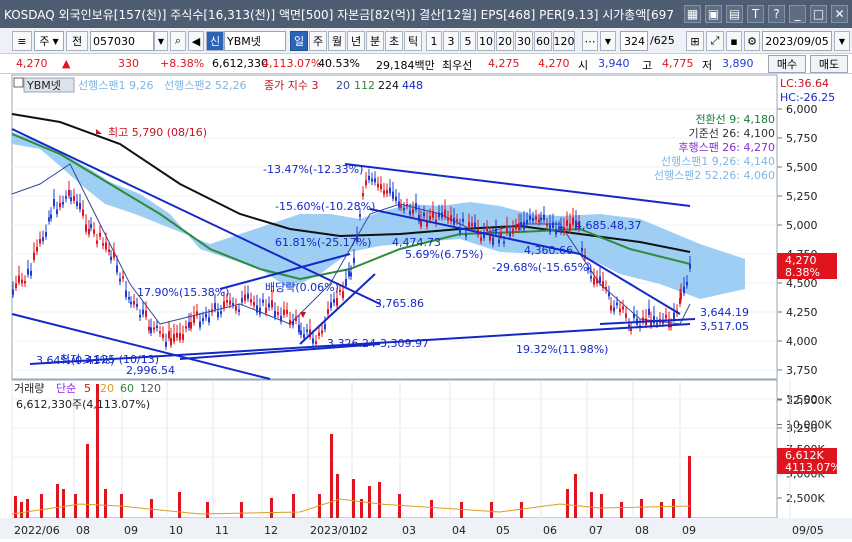  I want to click on volume-ma-period-60: 60, so click(127, 388).